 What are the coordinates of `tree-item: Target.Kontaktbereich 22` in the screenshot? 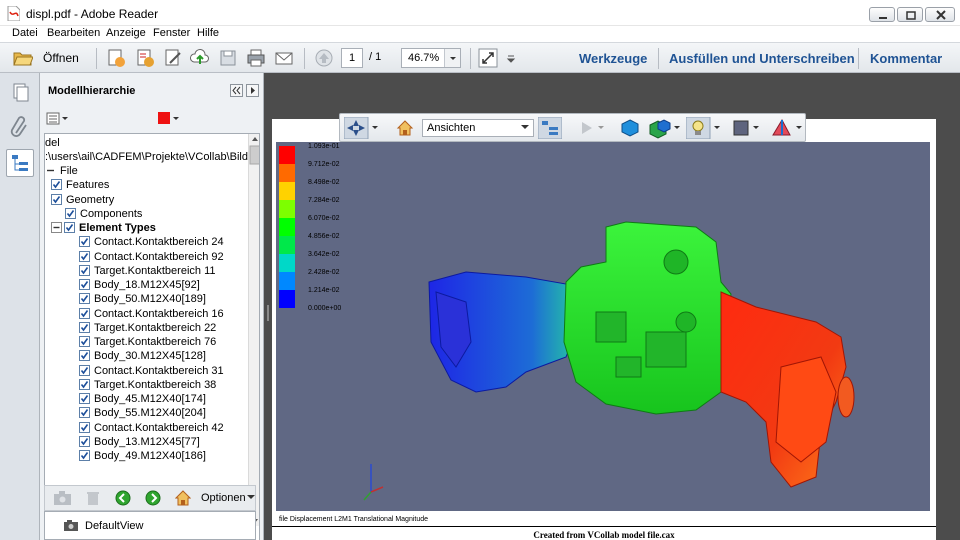 It's located at (147, 328).